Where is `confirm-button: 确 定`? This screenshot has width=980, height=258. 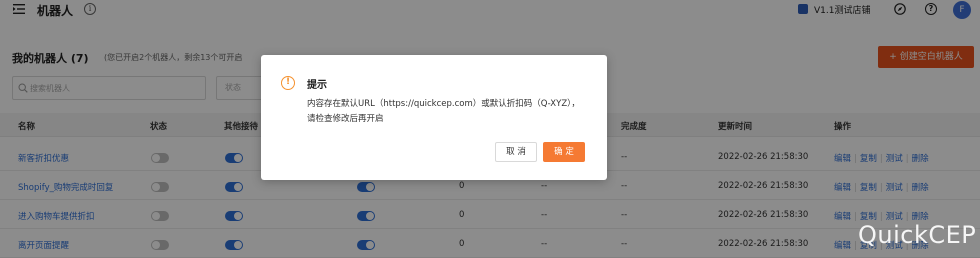
confirm-button: 确 定 is located at coordinates (564, 152).